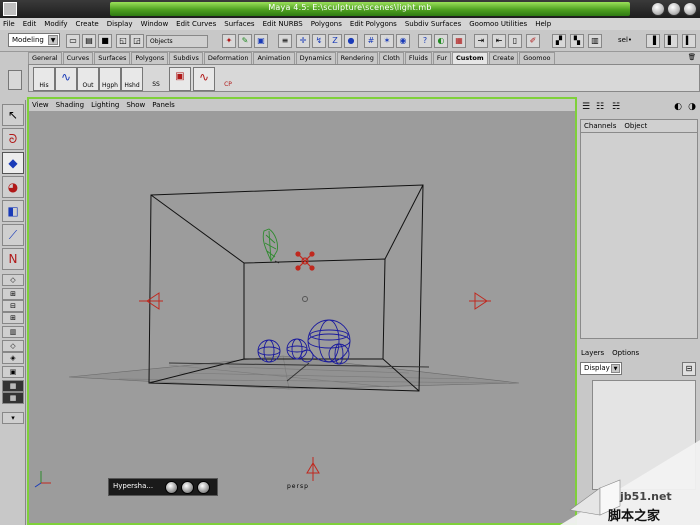 The height and width of the screenshot is (525, 700). I want to click on clapper-icon: ▞, so click(559, 41).